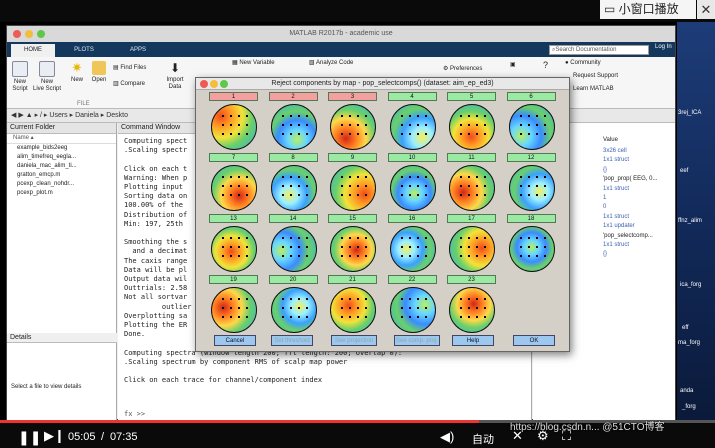 This screenshot has width=715, height=448. What do you see at coordinates (599, 50) in the screenshot?
I see `search-documentation-input: ⌕Search Documentation` at bounding box center [599, 50].